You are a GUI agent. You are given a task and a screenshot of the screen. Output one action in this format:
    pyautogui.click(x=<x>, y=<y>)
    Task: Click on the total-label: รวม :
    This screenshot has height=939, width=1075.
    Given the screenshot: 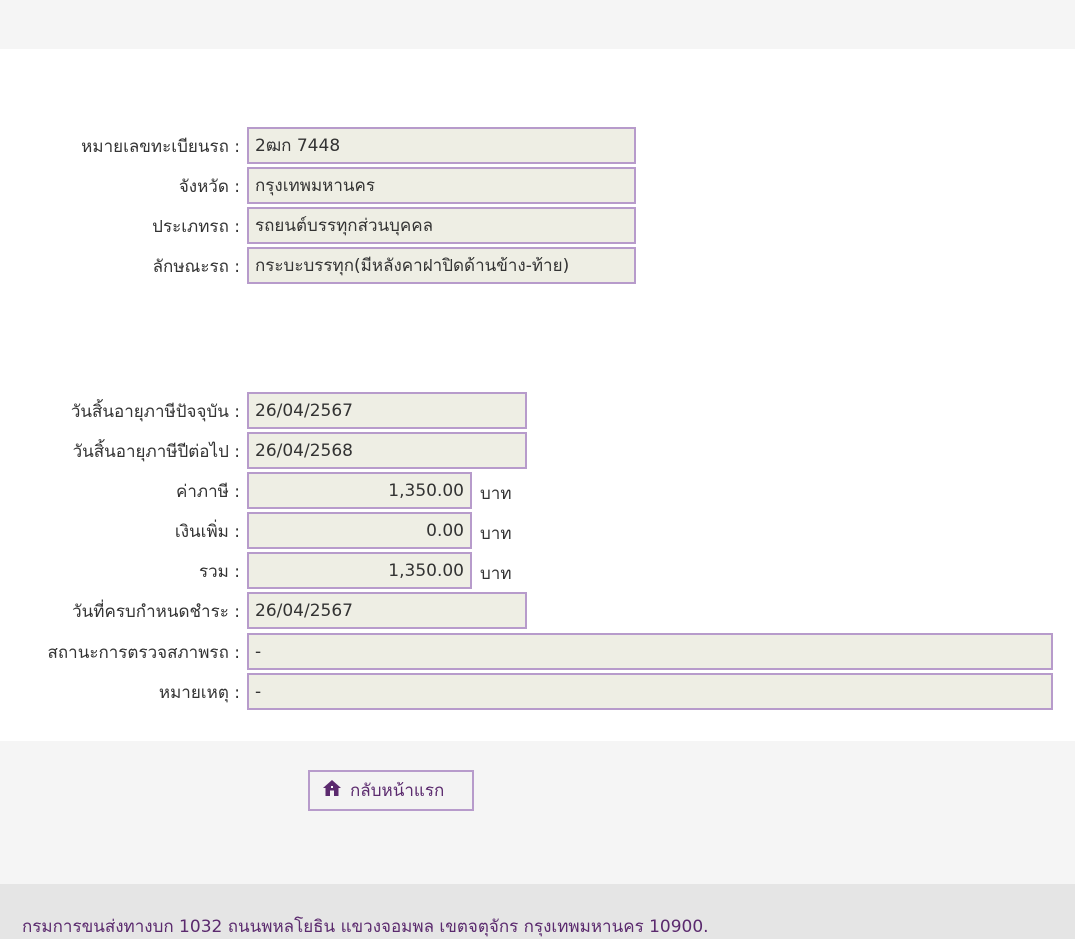 What is the action you would take?
    pyautogui.click(x=219, y=571)
    